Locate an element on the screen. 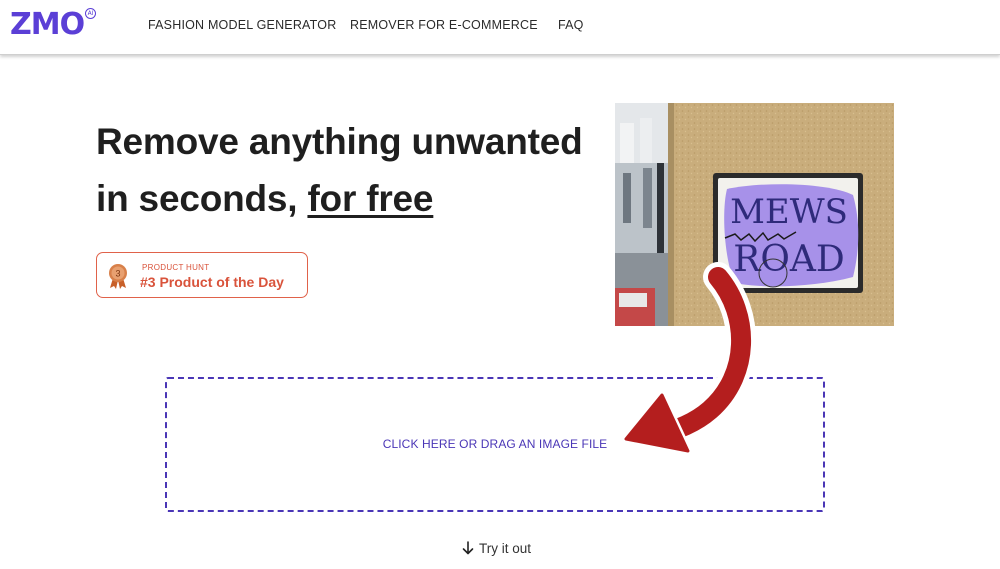 The image size is (1000, 569). logo-ai-badge: AI is located at coordinates (91, 13).